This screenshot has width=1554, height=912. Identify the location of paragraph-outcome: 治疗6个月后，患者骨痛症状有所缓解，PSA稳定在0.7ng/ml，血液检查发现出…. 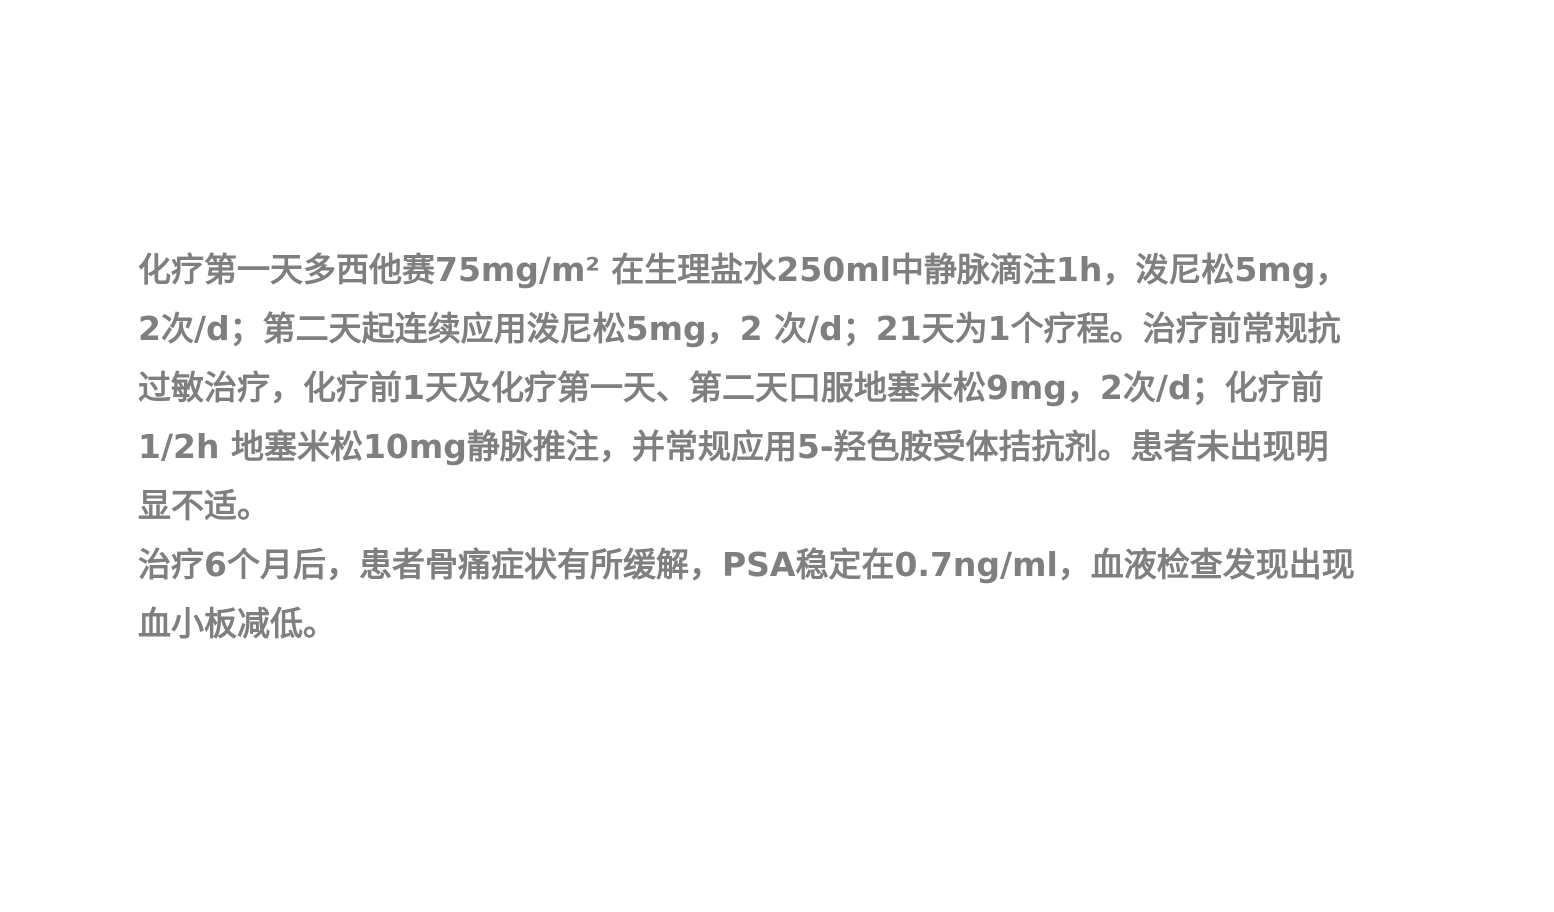
(746, 594).